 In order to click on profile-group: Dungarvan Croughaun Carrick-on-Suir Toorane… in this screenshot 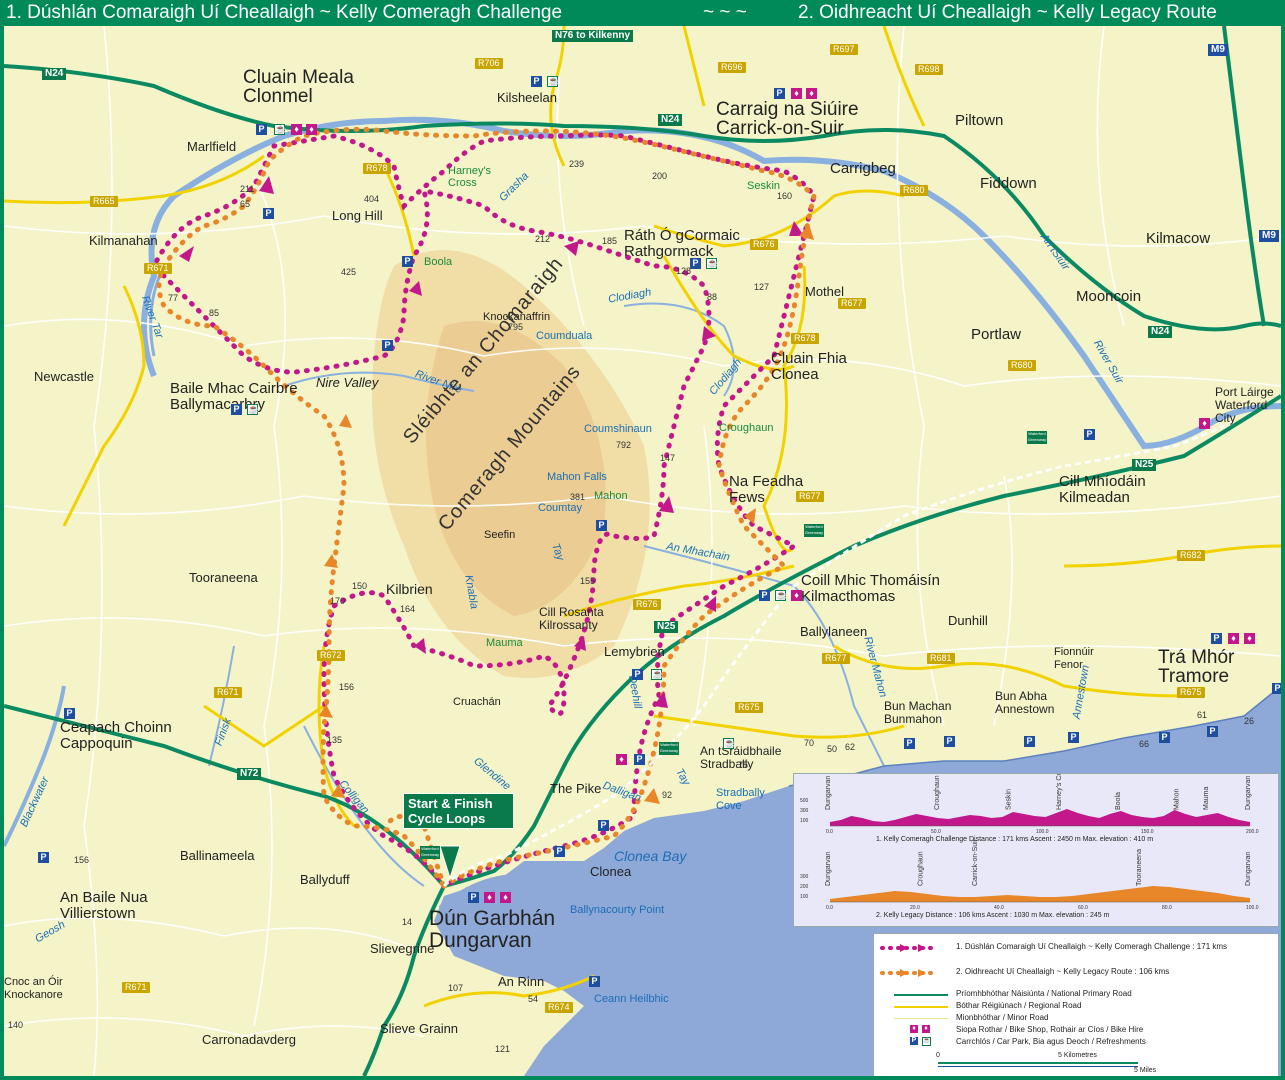, I will do `click(1029, 878)`.